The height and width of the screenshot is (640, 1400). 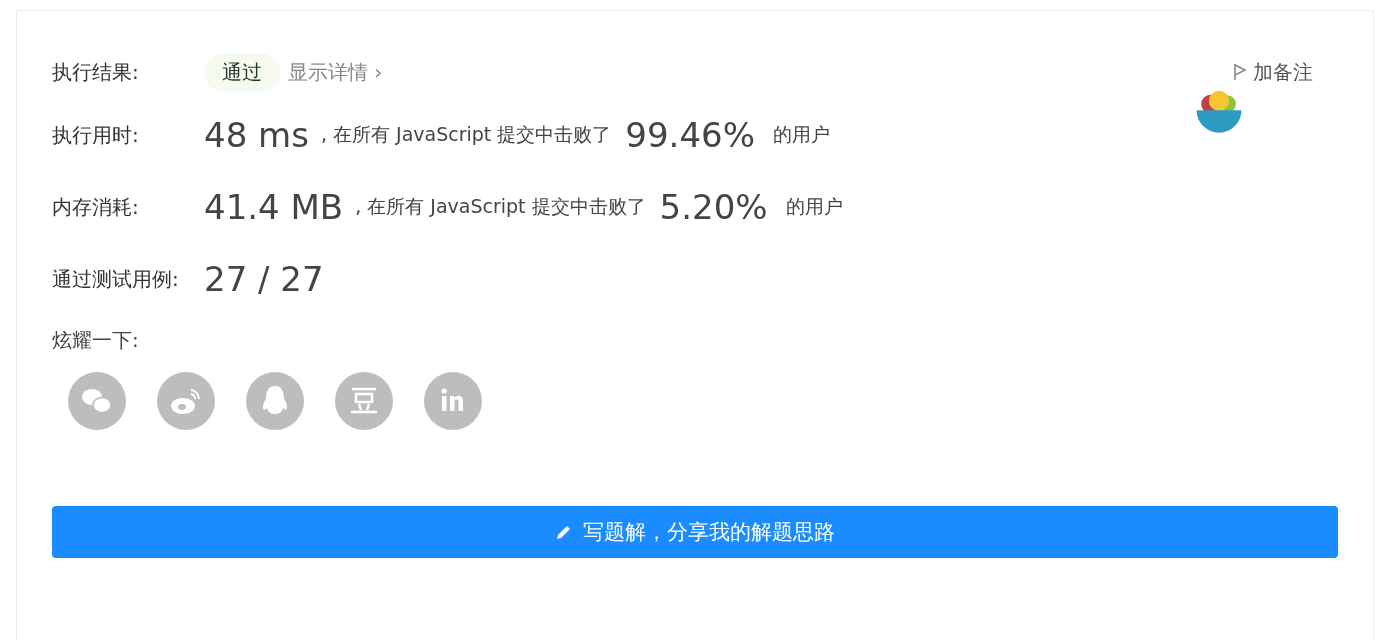 I want to click on stat-value: 41.4 MB, so click(x=274, y=207).